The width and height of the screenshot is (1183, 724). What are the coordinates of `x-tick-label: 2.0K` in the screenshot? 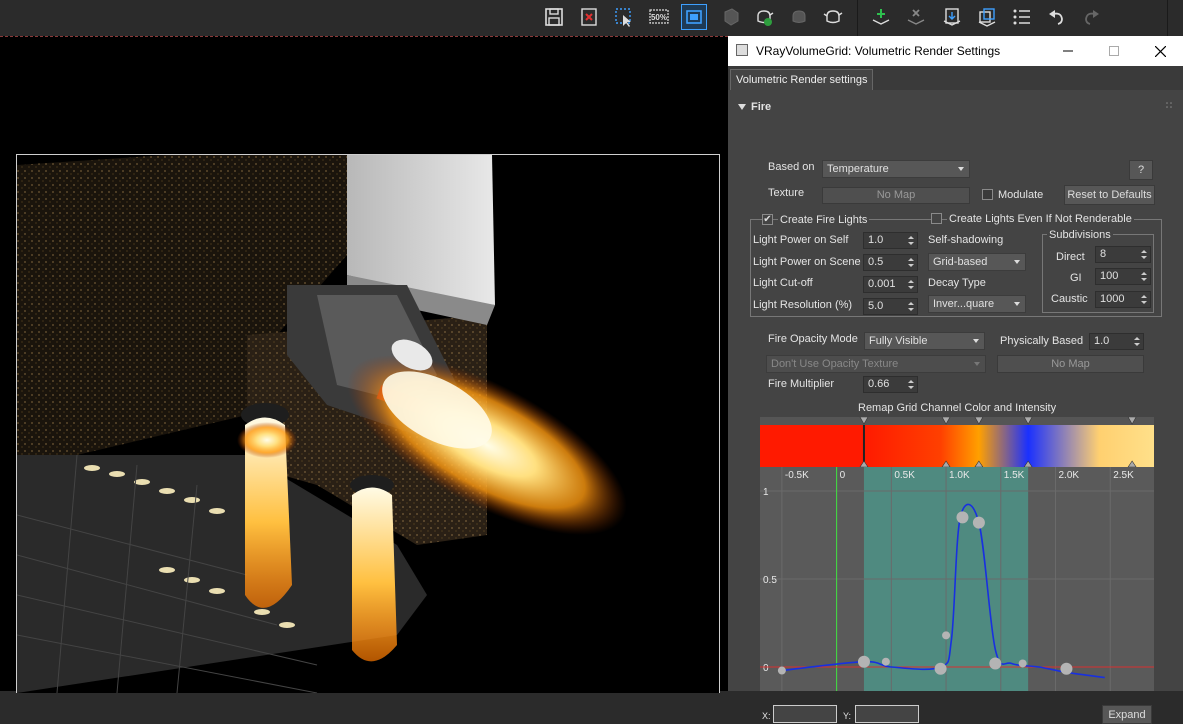 It's located at (1069, 475).